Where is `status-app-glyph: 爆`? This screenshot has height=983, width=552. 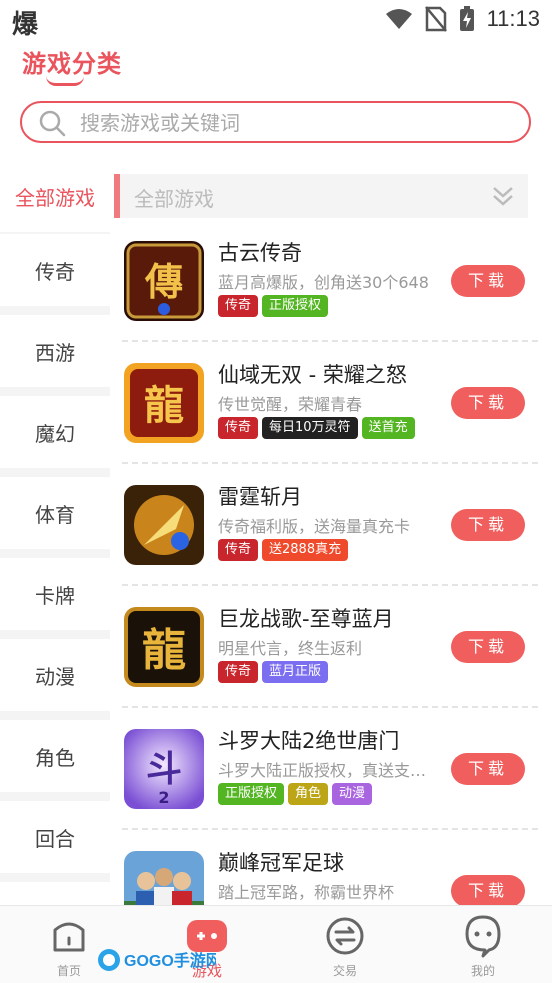
status-app-glyph: 爆 is located at coordinates (25, 25).